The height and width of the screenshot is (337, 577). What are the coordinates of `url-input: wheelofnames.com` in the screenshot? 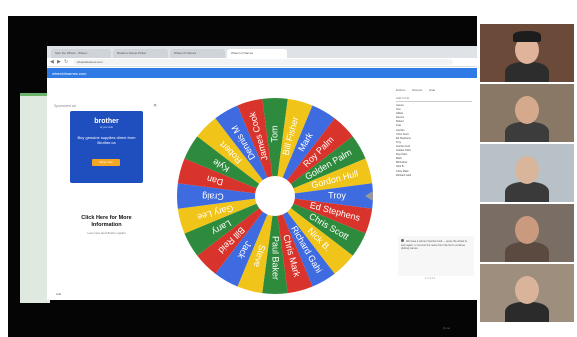 It's located at (263, 62).